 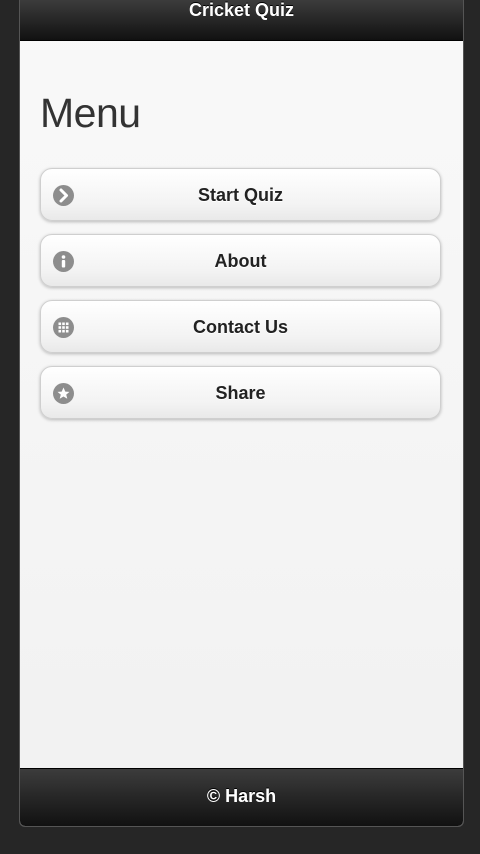 I want to click on contact-us-label: Contact Us, so click(x=240, y=327).